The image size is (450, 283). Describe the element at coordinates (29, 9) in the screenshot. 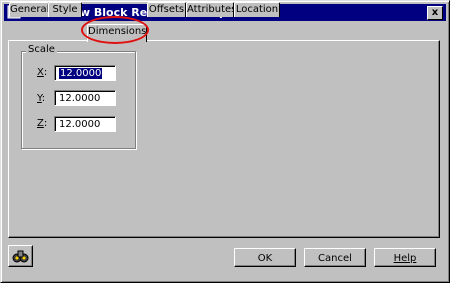

I see `tab-general: General` at that location.